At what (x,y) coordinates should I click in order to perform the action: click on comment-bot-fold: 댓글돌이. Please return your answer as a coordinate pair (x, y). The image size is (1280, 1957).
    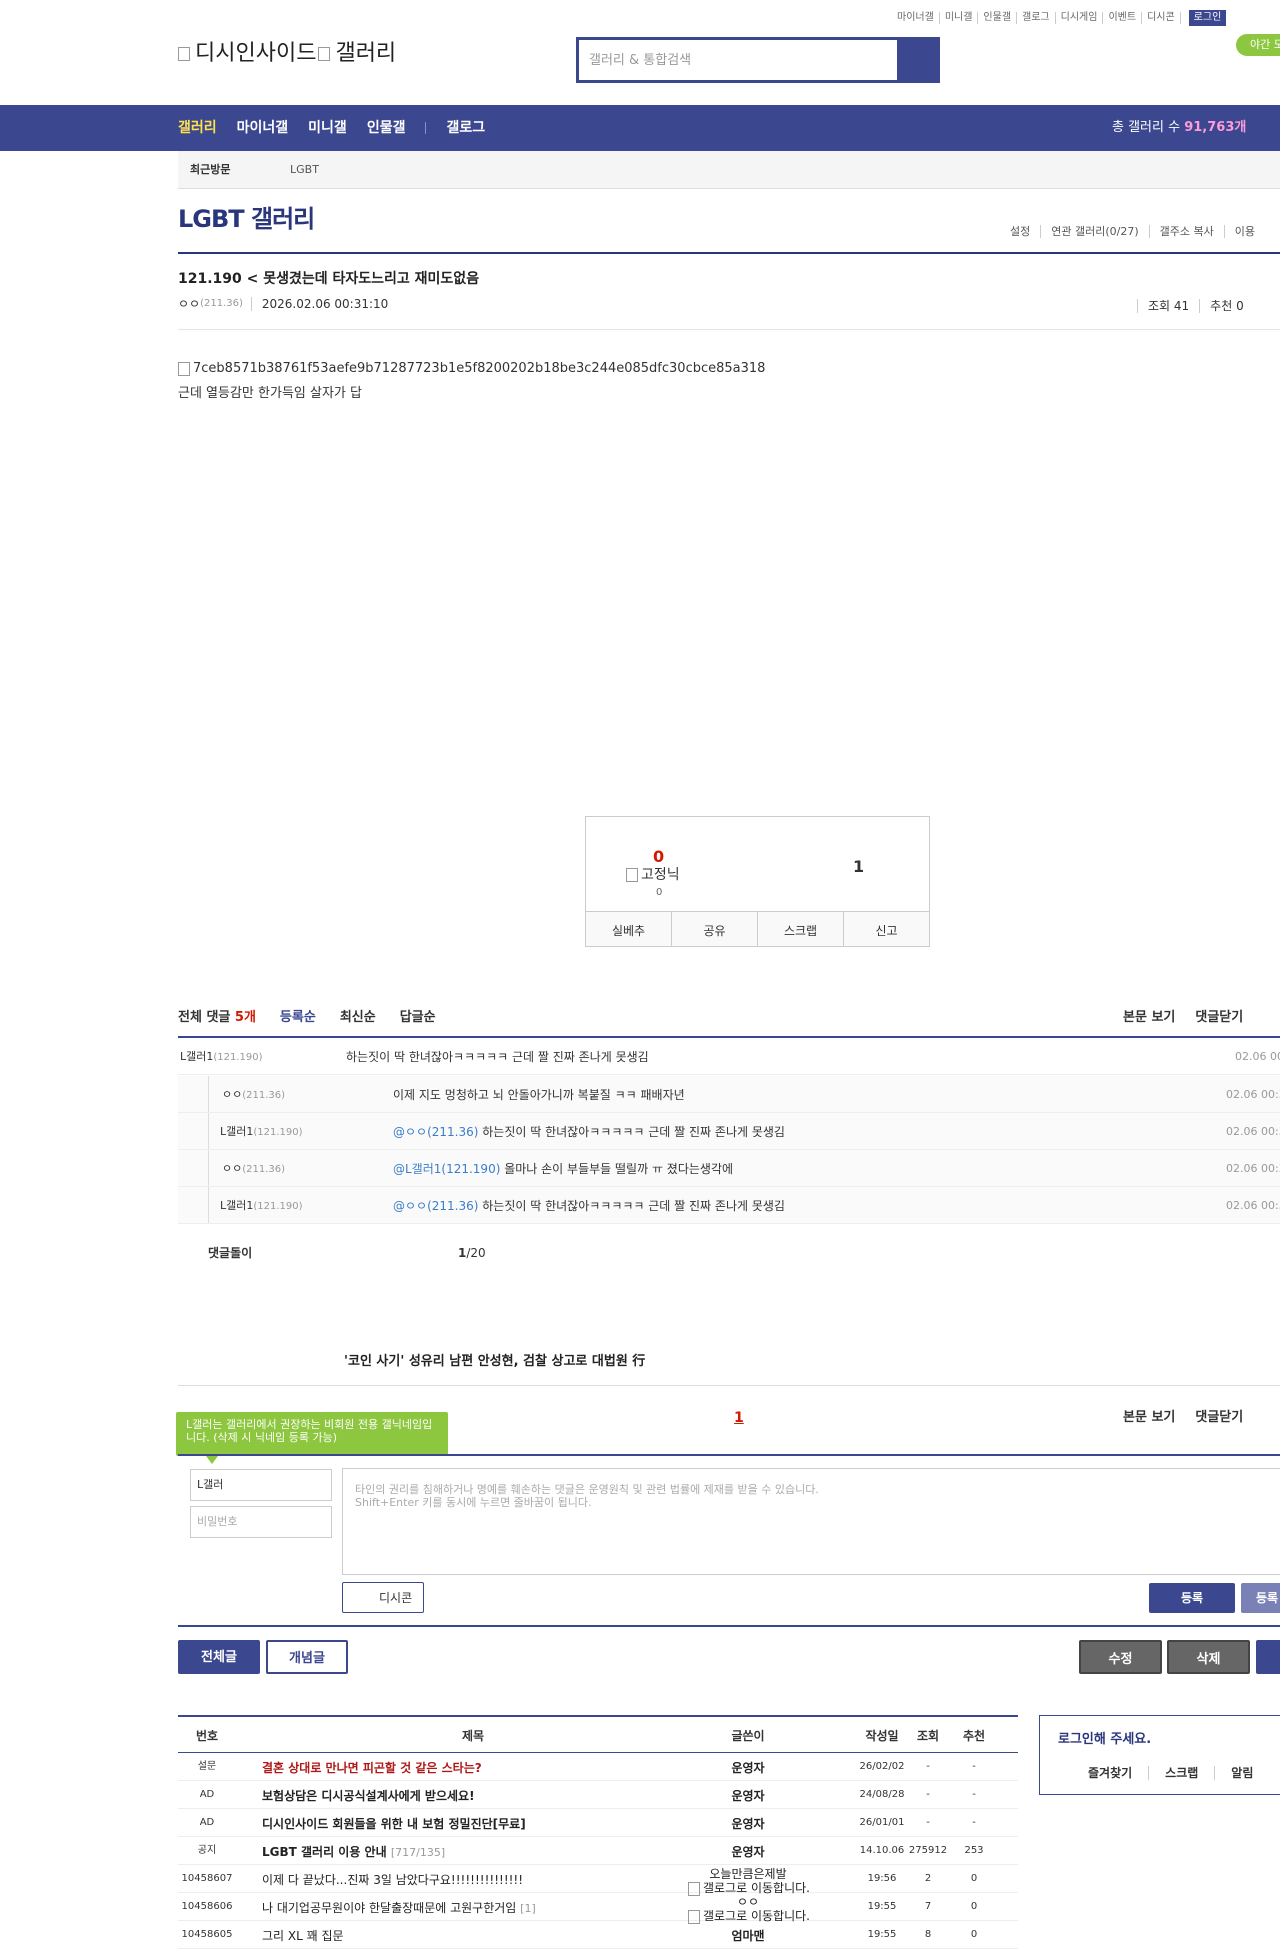
    Looking at the image, I should click on (230, 1253).